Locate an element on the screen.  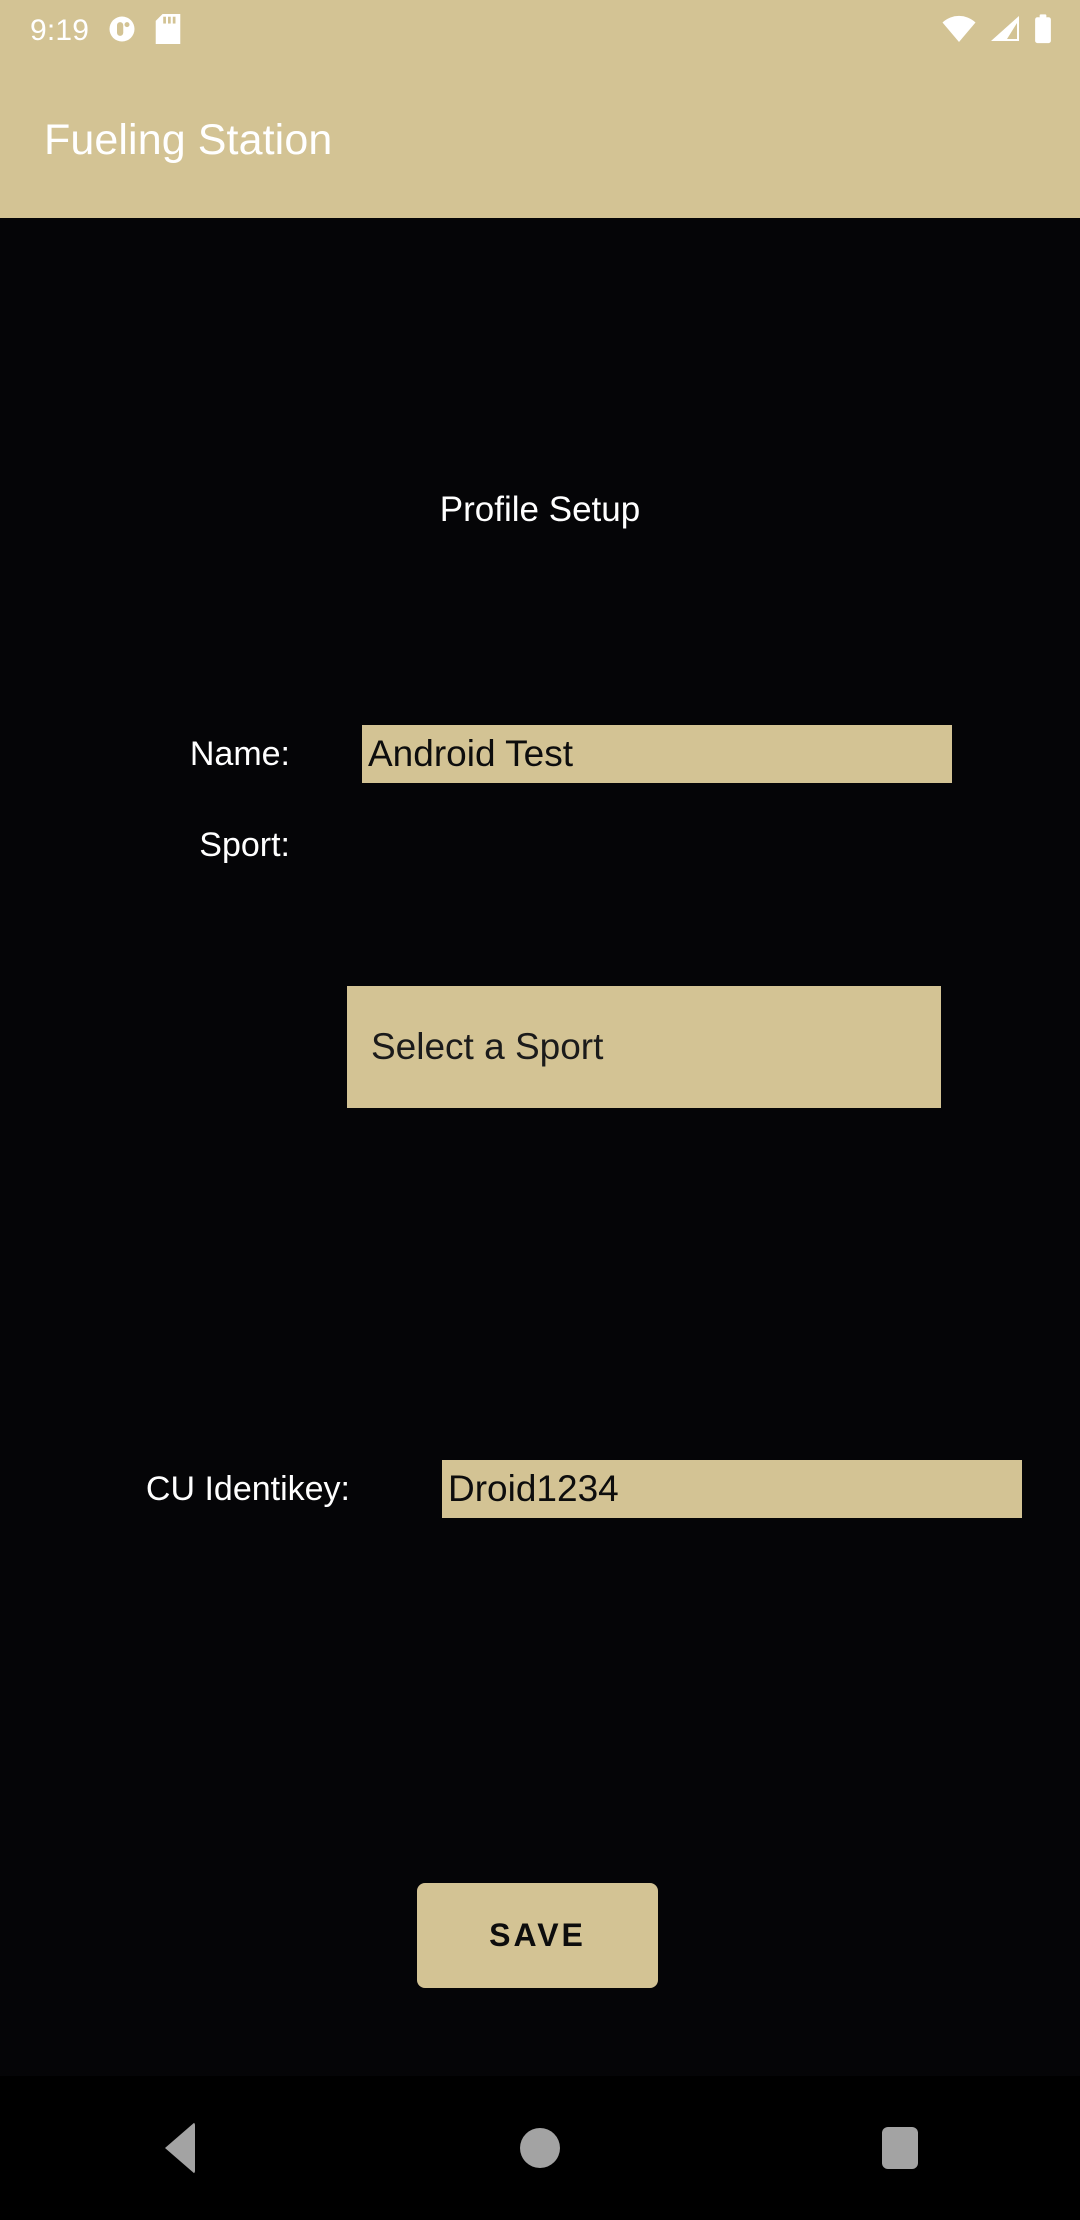
page-title: Profile Setup is located at coordinates (540, 509).